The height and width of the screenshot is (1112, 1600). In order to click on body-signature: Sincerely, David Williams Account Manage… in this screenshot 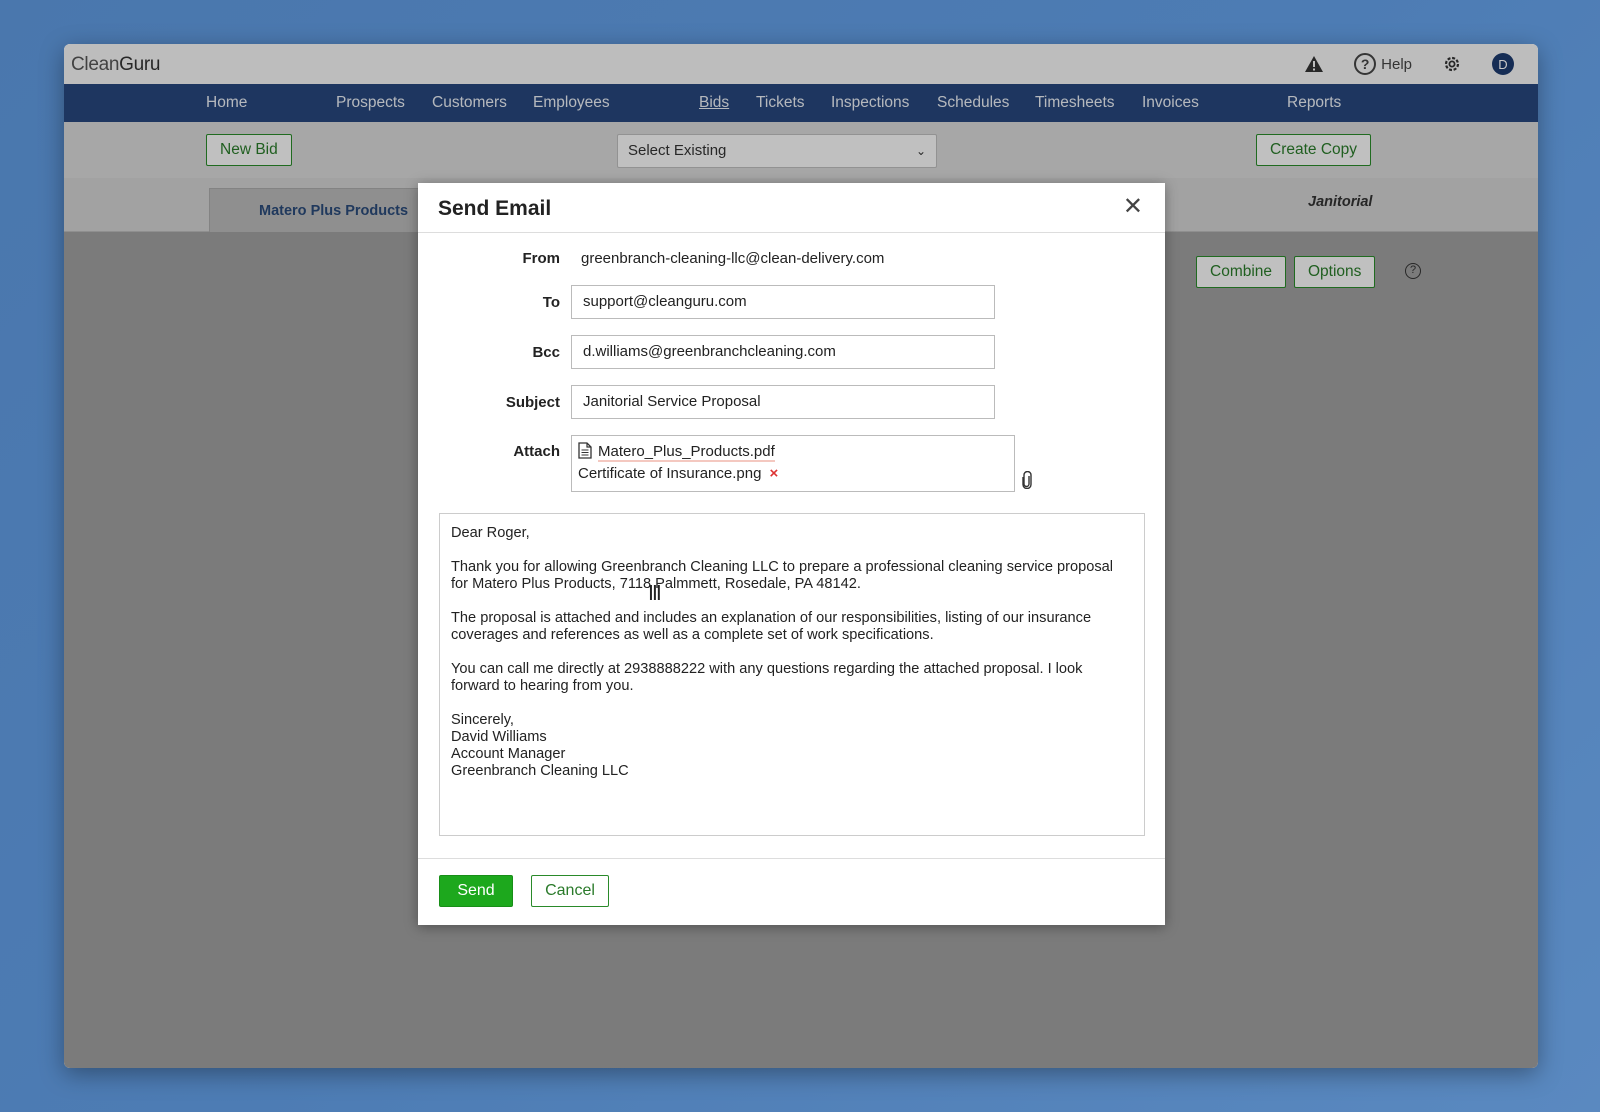, I will do `click(792, 746)`.